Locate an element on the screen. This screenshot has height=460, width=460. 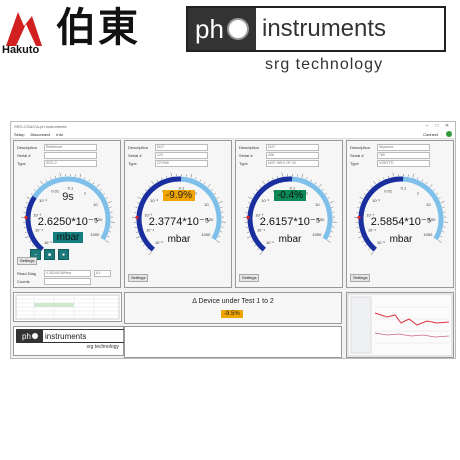
description-label: Description is located at coordinates (27, 147).